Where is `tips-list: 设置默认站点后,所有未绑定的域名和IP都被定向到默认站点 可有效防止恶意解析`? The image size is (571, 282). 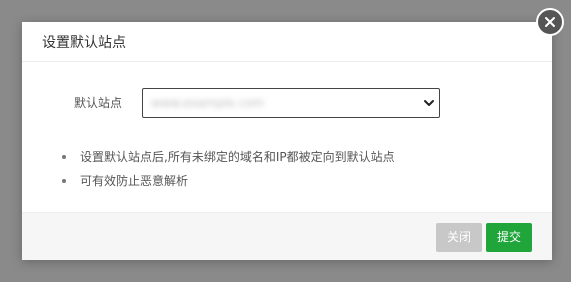
tips-list: 设置默认站点后,所有未绑定的域名和IP都被定向到默认站点 可有效防止恶意解析 is located at coordinates (228, 169).